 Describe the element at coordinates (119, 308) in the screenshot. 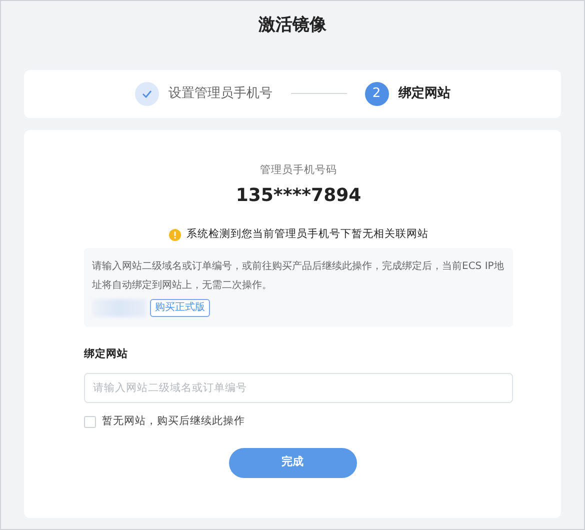

I see `blurred-area` at that location.